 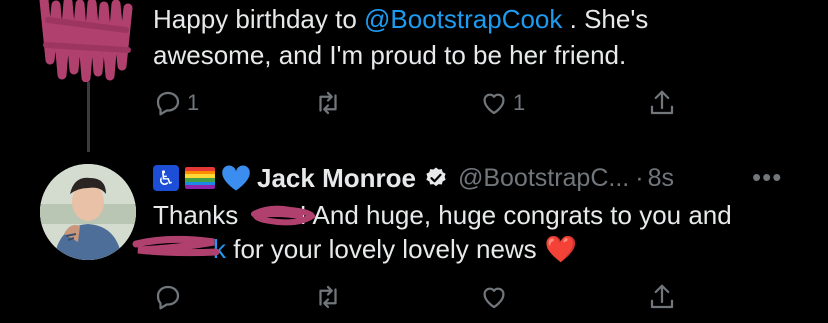 I want to click on tweet-header: ♿ Jack Monroe @BootstrapC... · 8s, so click(x=413, y=178).